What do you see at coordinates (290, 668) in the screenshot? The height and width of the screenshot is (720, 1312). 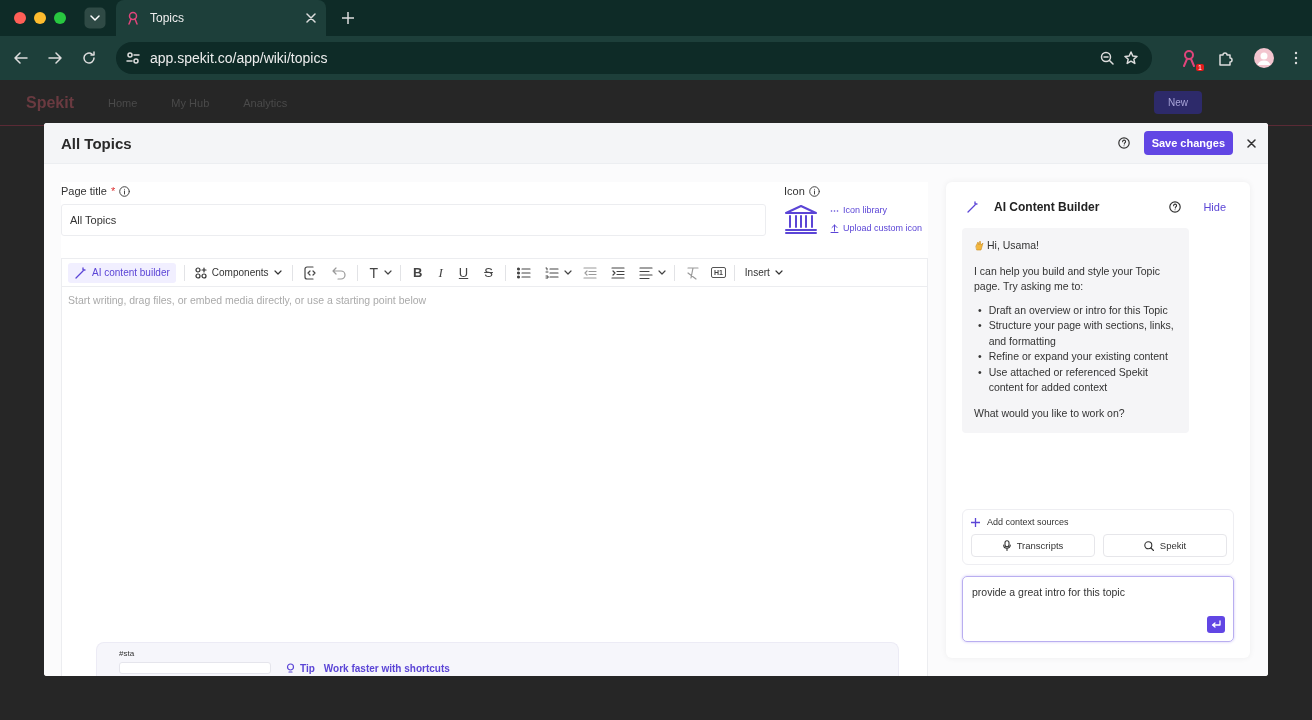 I see `lightbulb-icon` at bounding box center [290, 668].